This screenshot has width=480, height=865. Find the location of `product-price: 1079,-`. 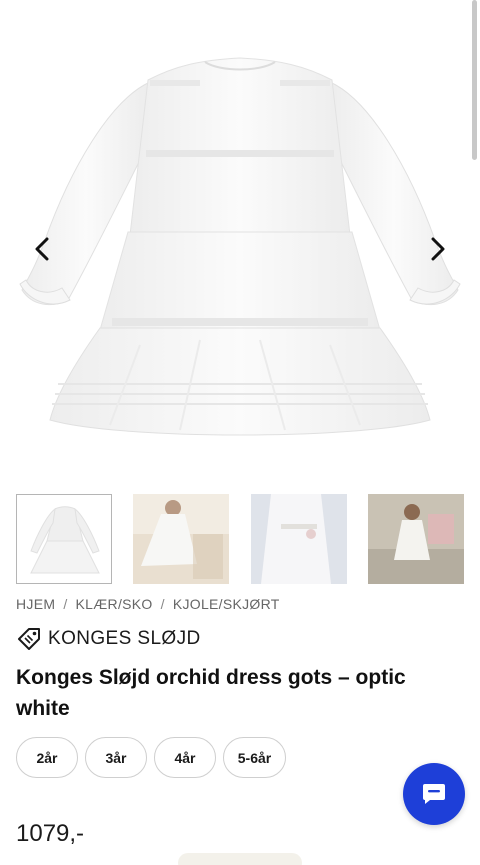

product-price: 1079,- is located at coordinates (50, 833).